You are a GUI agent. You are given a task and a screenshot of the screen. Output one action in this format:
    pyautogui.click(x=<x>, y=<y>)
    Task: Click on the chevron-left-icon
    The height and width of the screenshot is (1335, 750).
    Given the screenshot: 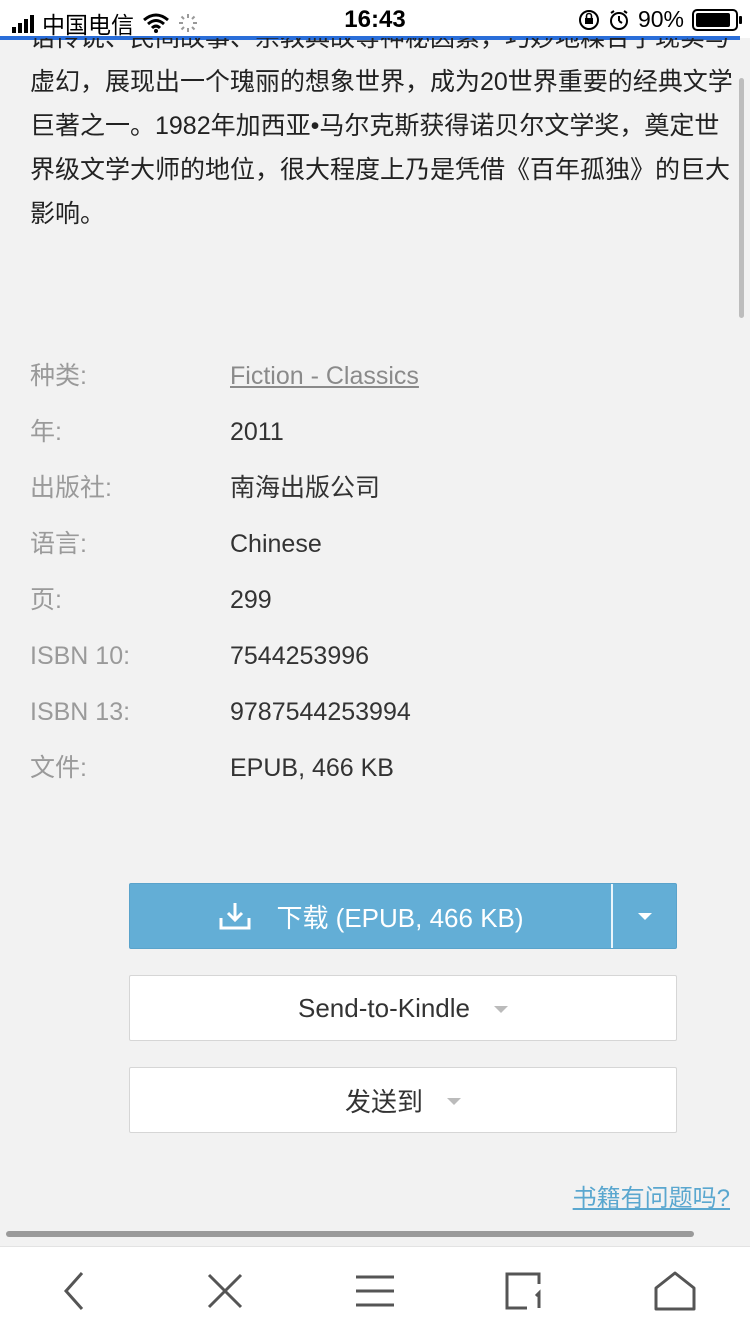 What is the action you would take?
    pyautogui.click(x=73, y=1291)
    